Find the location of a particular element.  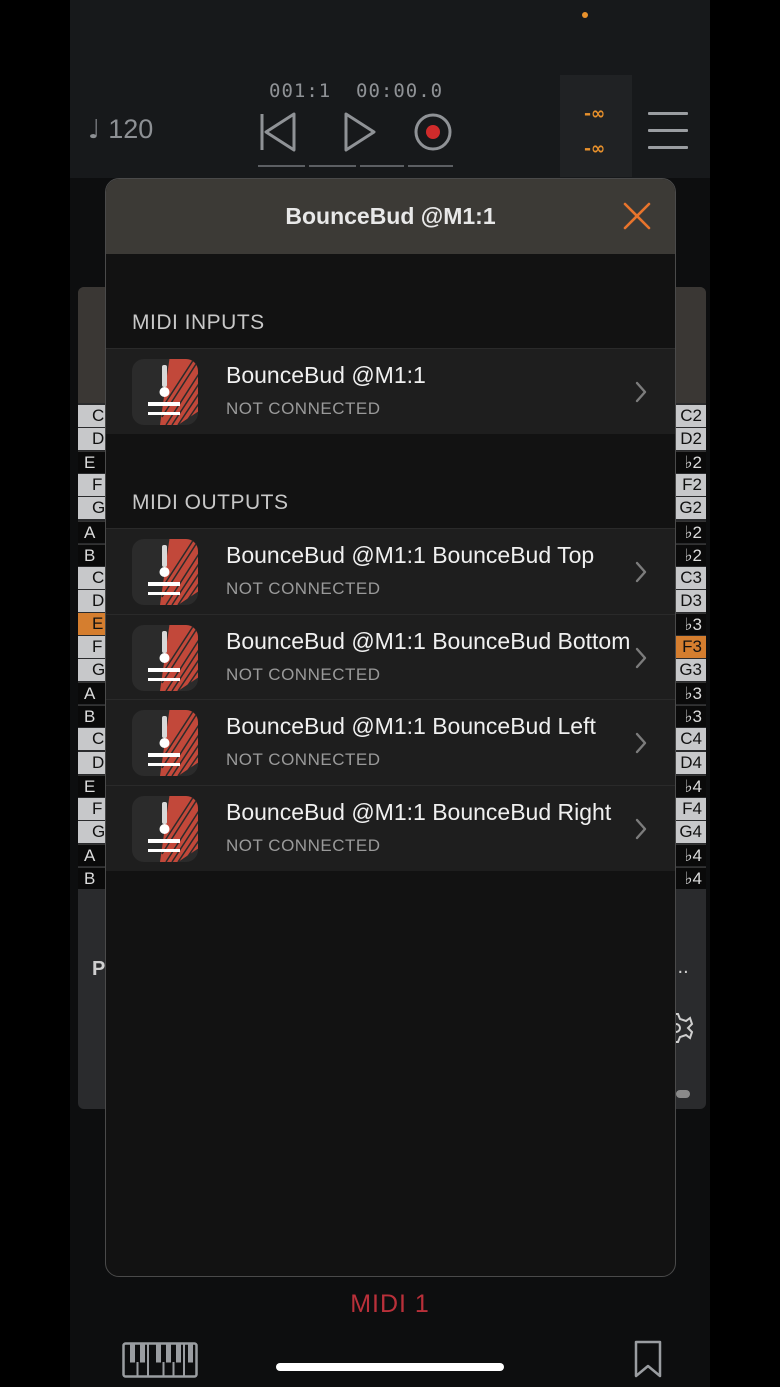

track-label: MIDI 1 is located at coordinates (390, 1304).